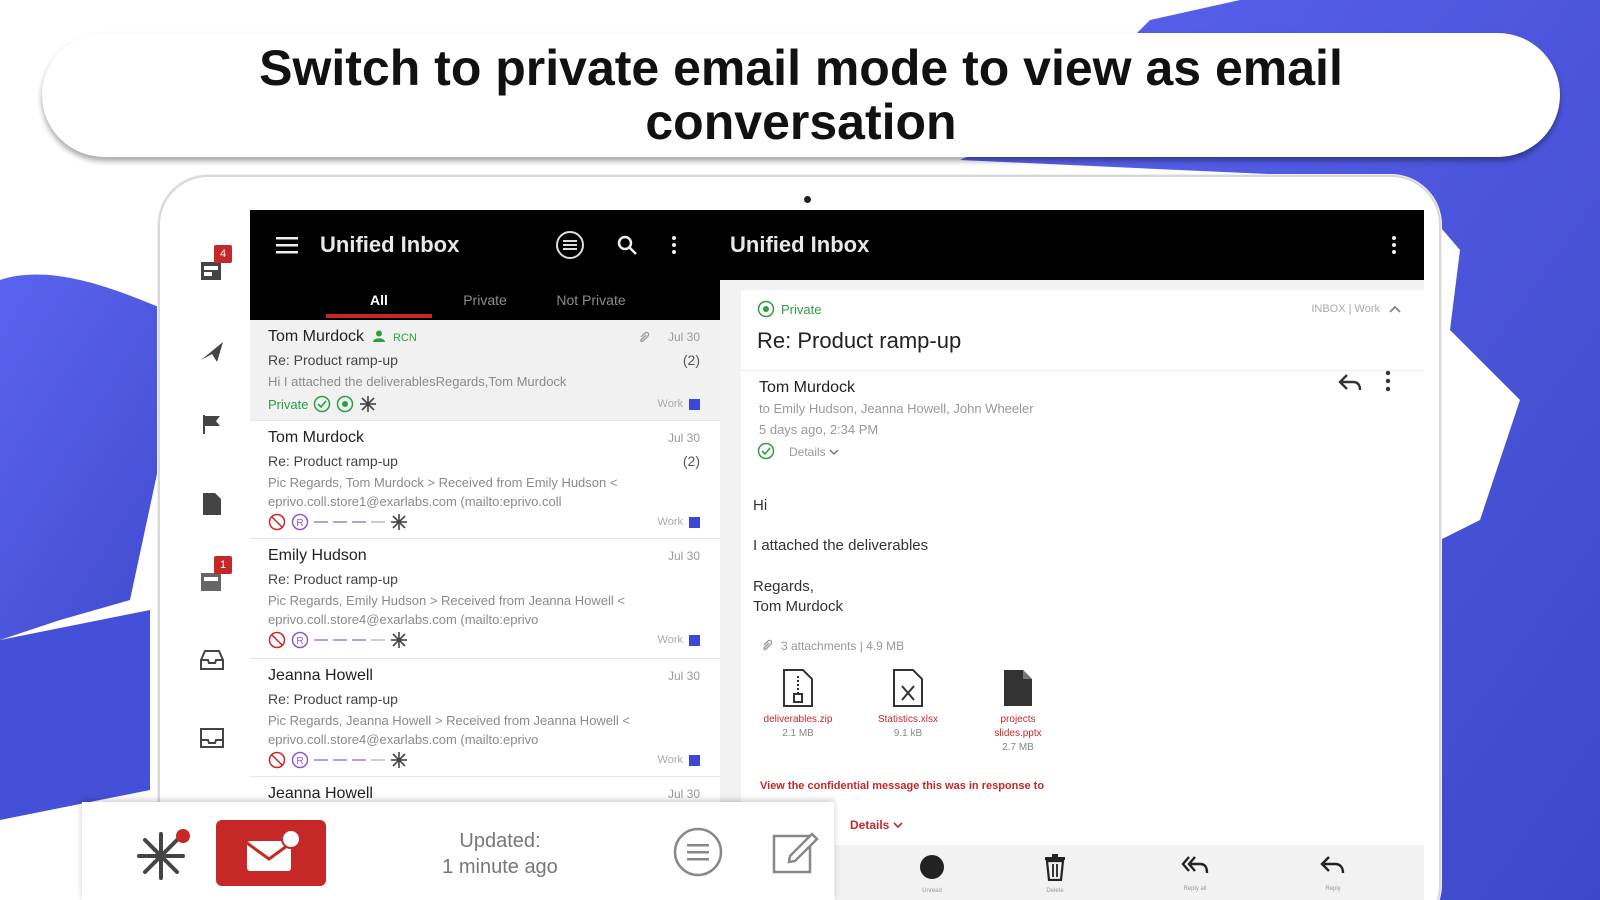  I want to click on unread-label: Unread, so click(932, 891).